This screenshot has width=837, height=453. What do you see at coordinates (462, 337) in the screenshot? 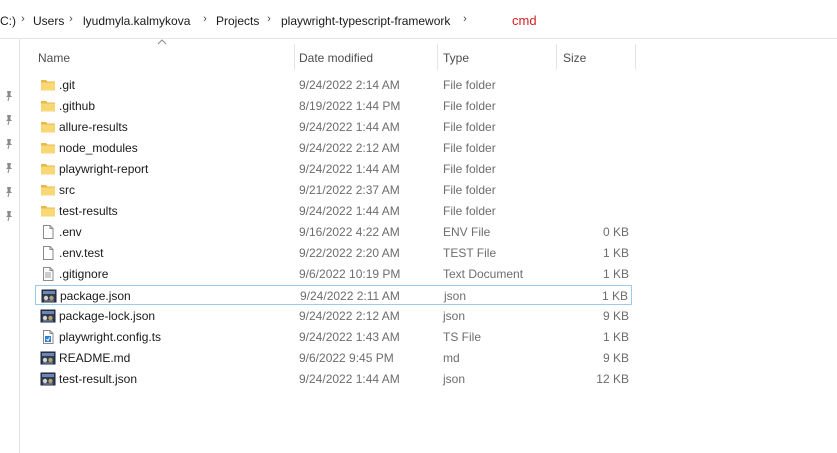
I see `file-type: TS File` at bounding box center [462, 337].